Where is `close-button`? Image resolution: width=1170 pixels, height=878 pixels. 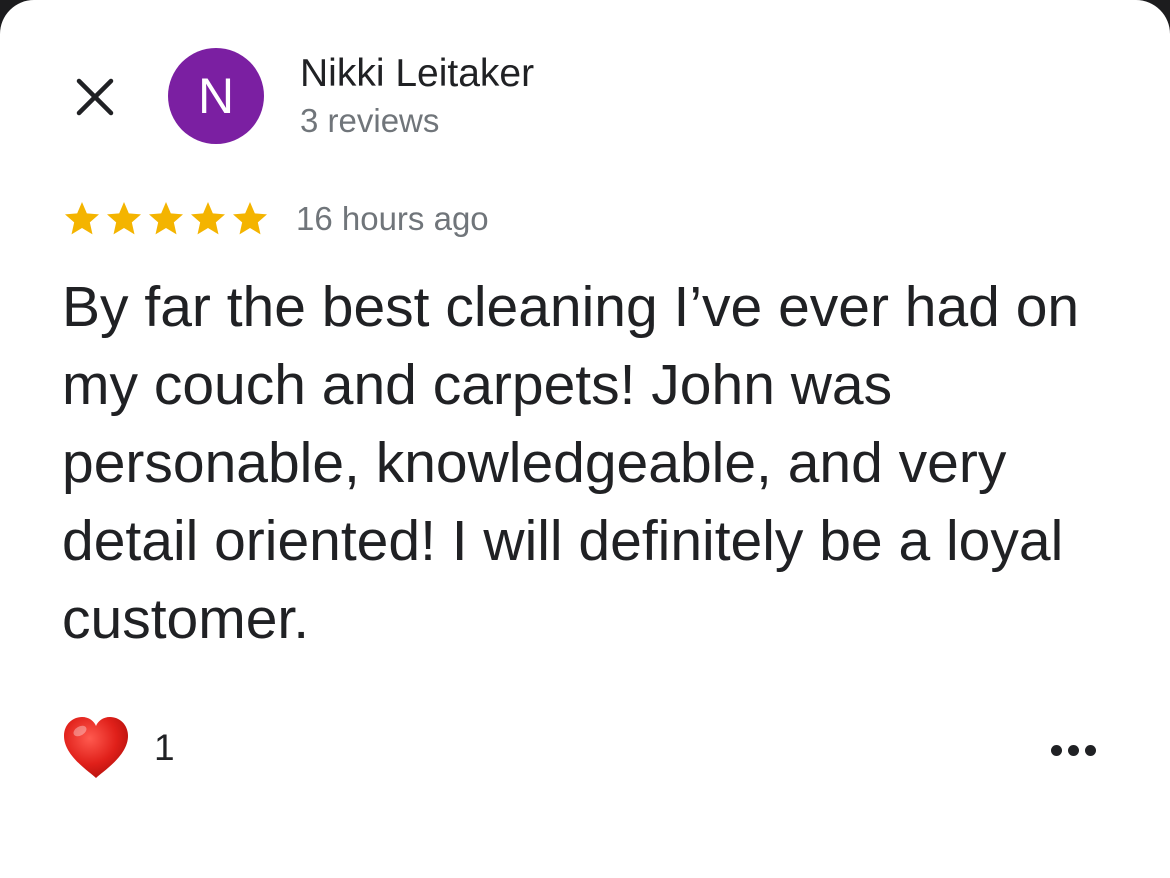
close-button is located at coordinates (95, 97).